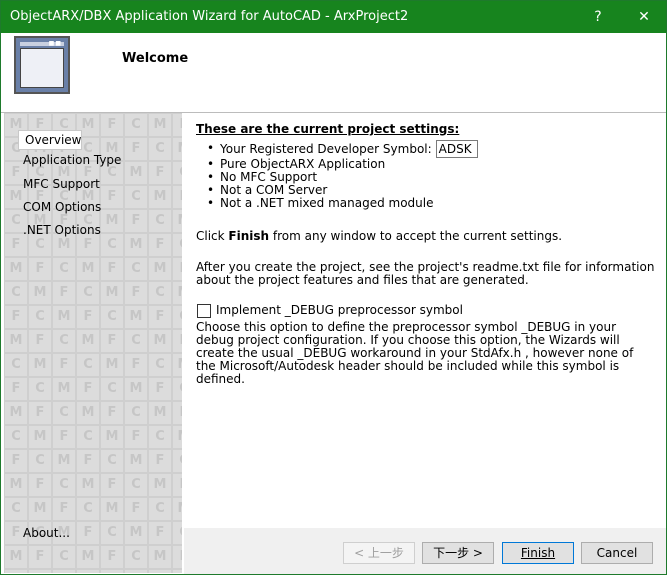 This screenshot has width=667, height=575. I want to click on sidebar-item-mfc-support: MFC Support, so click(61, 184).